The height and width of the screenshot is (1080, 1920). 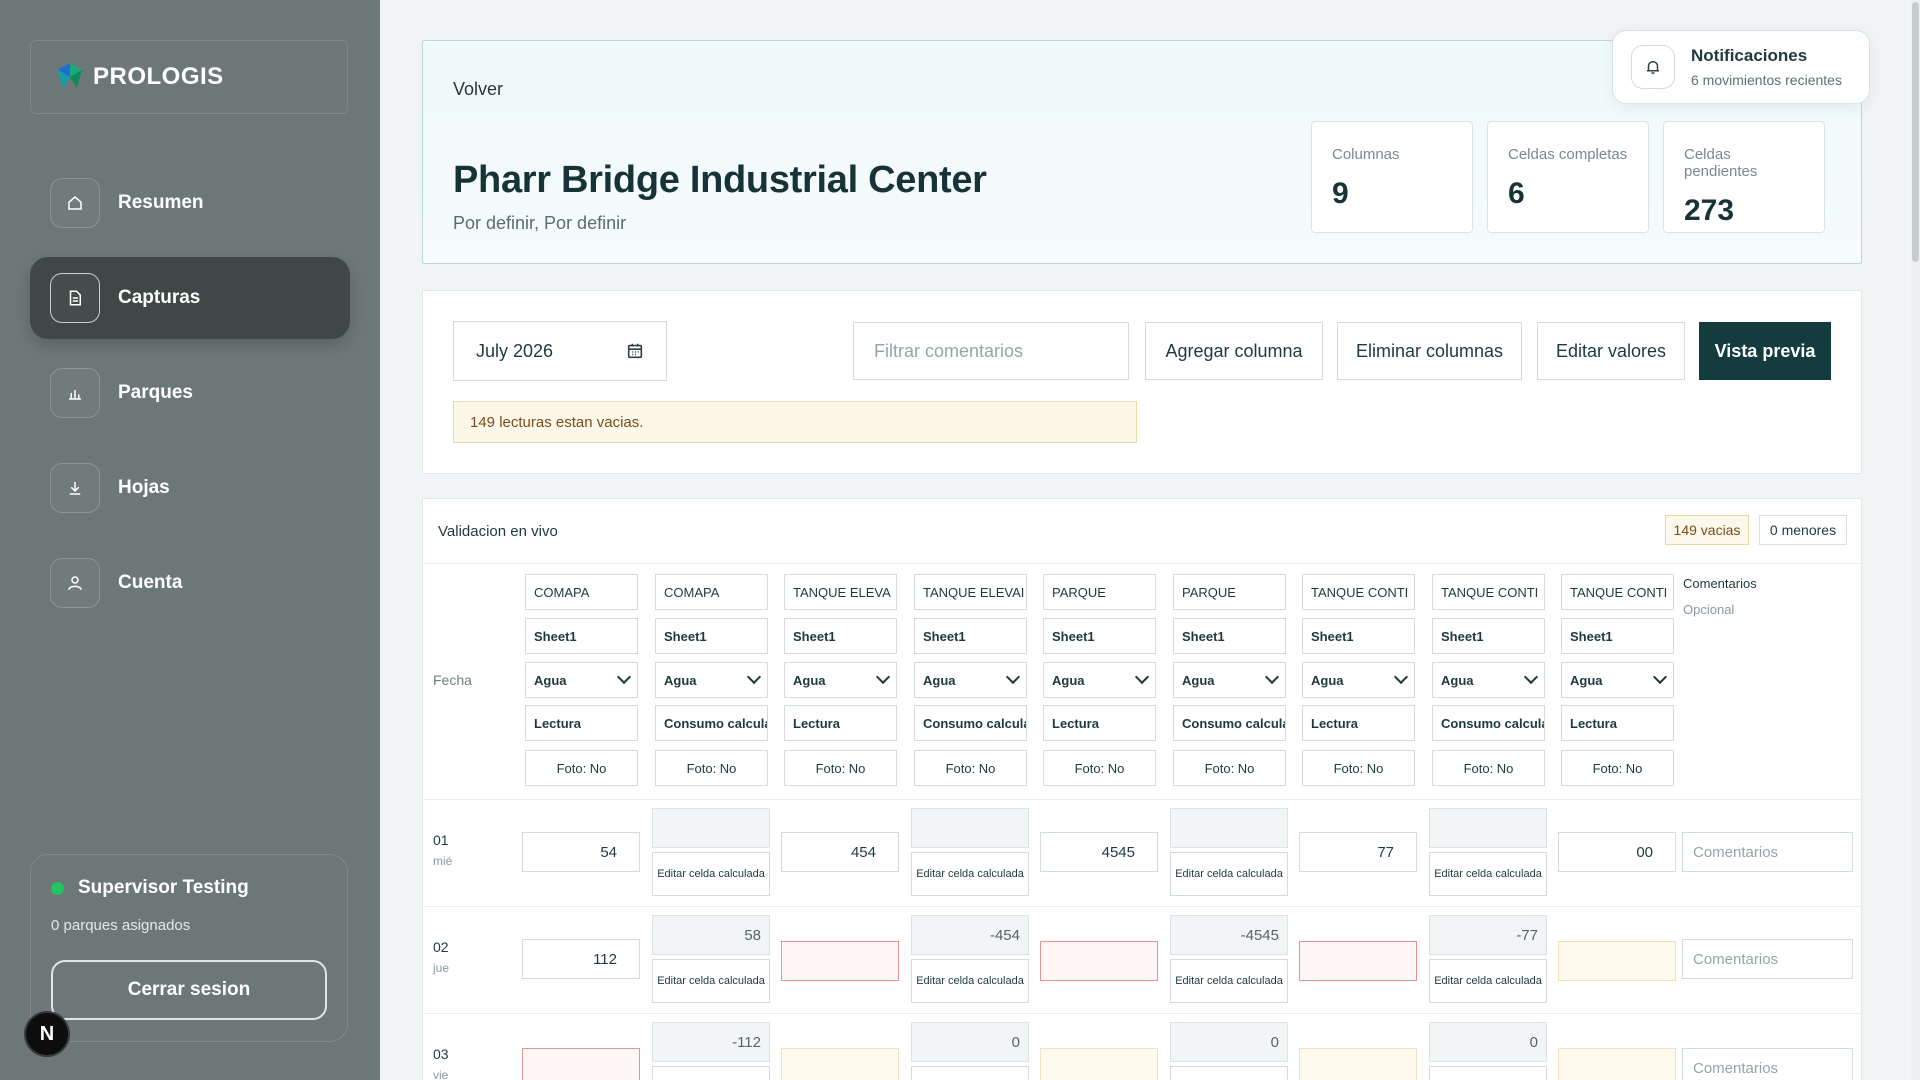 I want to click on column-name-field: TANQUE ELEVA, so click(x=840, y=592).